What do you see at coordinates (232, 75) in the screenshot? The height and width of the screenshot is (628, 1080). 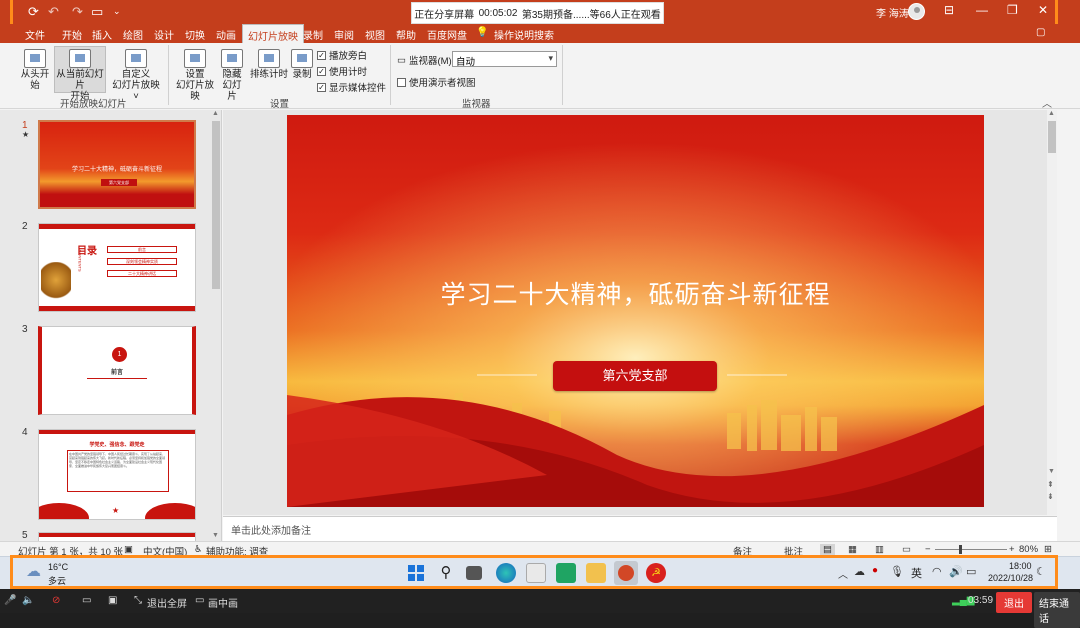 I see `hide-slide-button: 隐藏 幻灯片` at bounding box center [232, 75].